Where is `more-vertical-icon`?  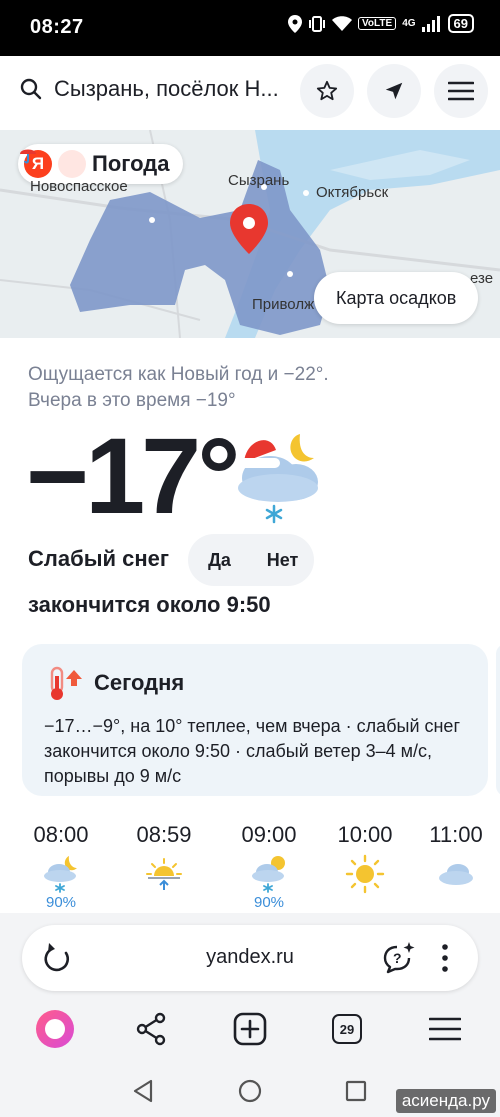
more-vertical-icon is located at coordinates (445, 958).